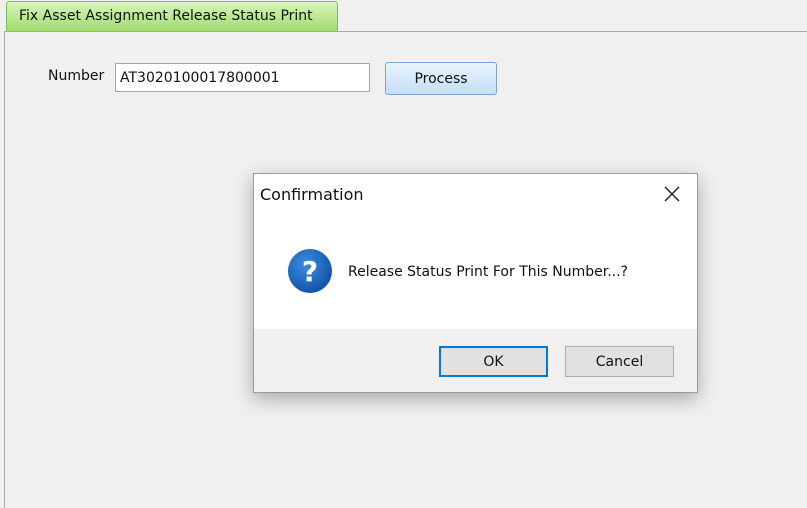  I want to click on dialog-title: Confirmation, so click(312, 194).